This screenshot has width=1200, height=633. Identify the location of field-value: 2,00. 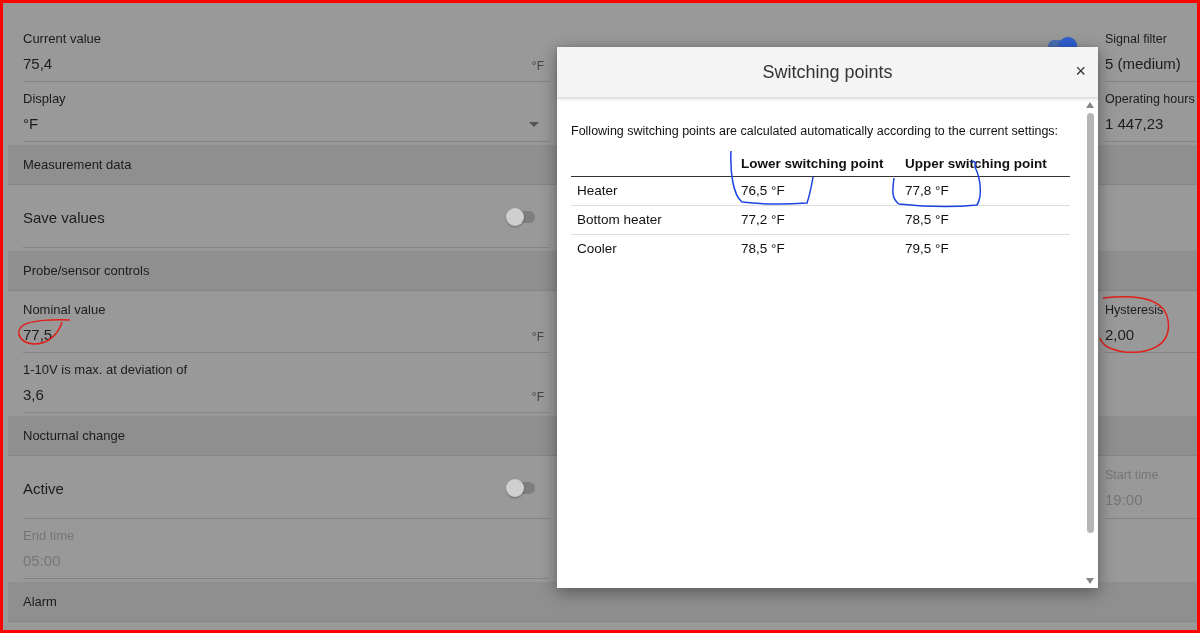
(1152, 335).